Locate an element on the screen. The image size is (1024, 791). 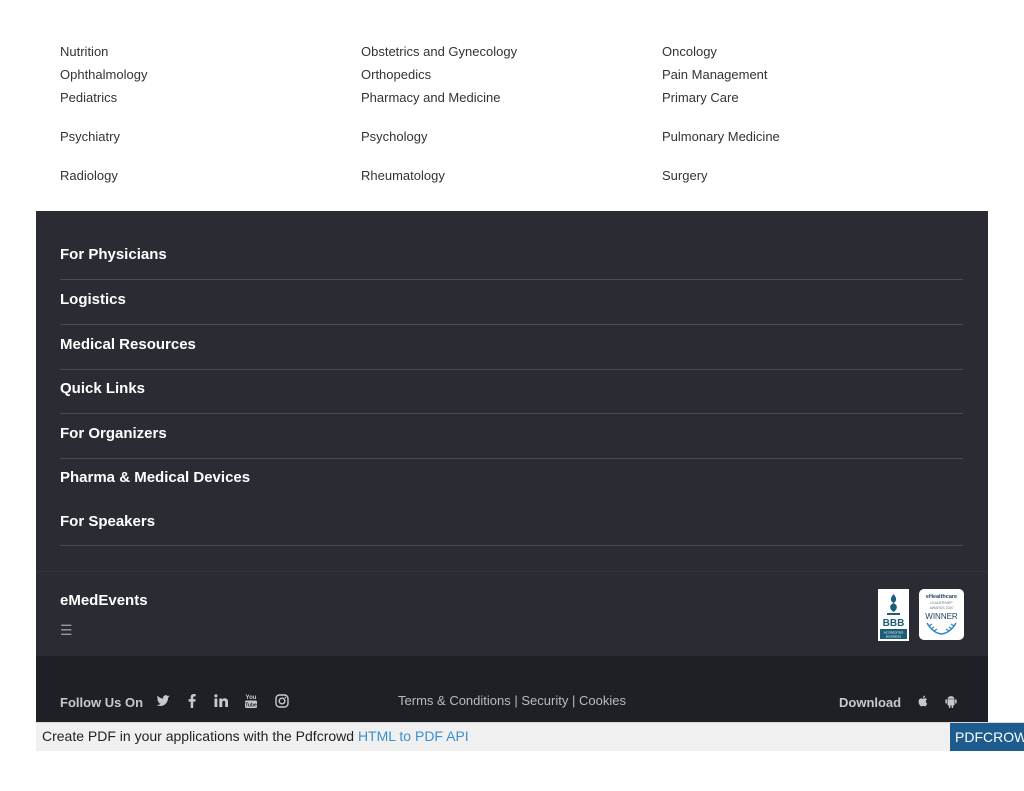
specialty-link: Ophthalmology is located at coordinates (103, 74).